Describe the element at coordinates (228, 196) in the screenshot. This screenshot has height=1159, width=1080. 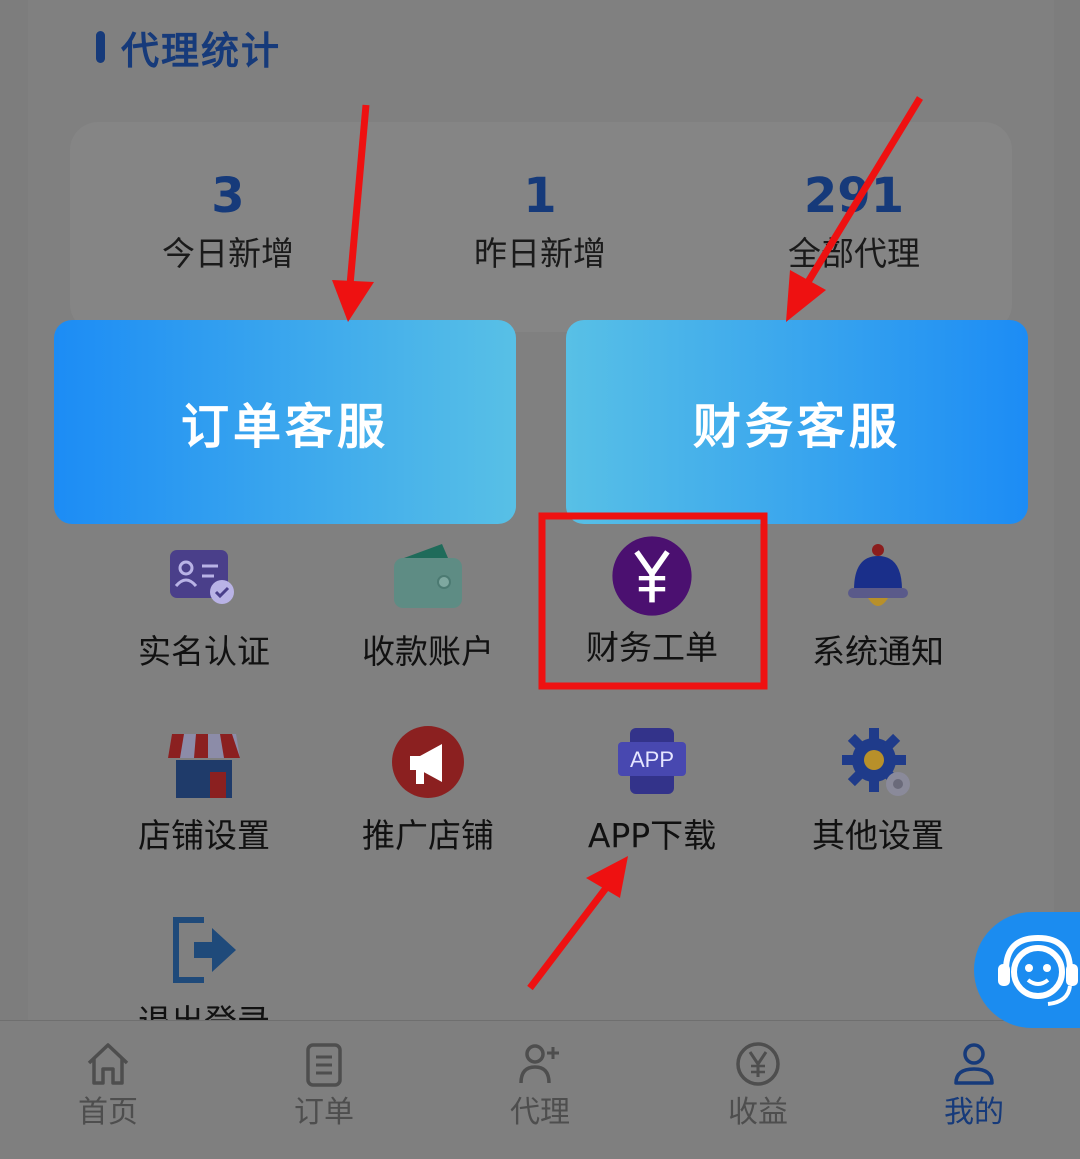
I see `stat-value: 3` at that location.